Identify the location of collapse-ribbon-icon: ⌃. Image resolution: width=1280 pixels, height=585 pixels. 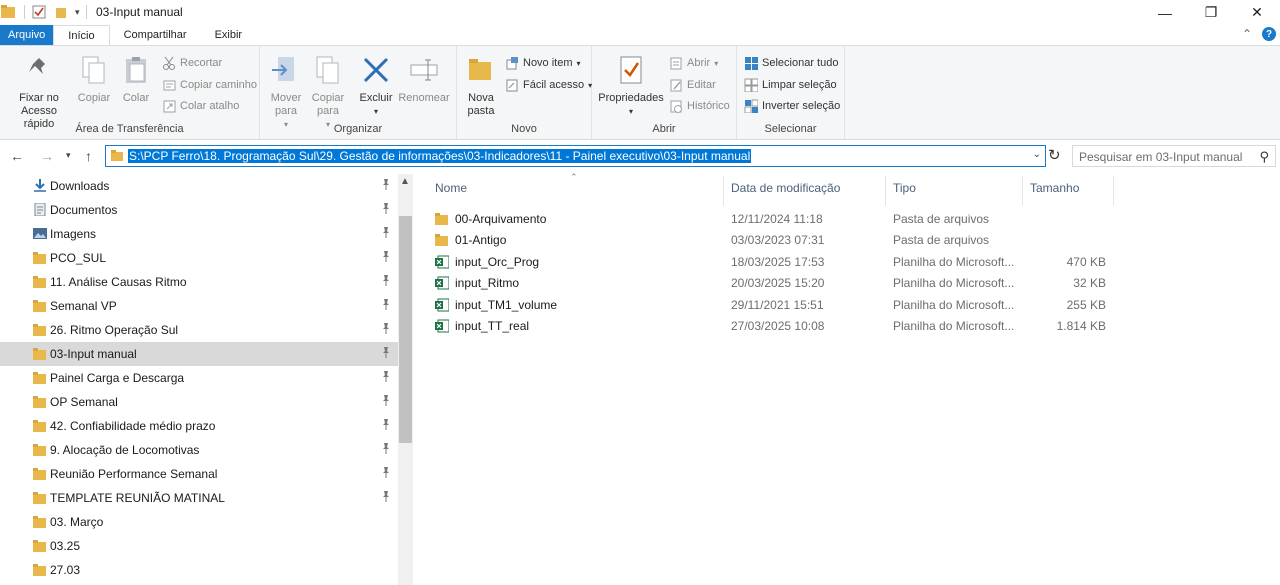
(1247, 34).